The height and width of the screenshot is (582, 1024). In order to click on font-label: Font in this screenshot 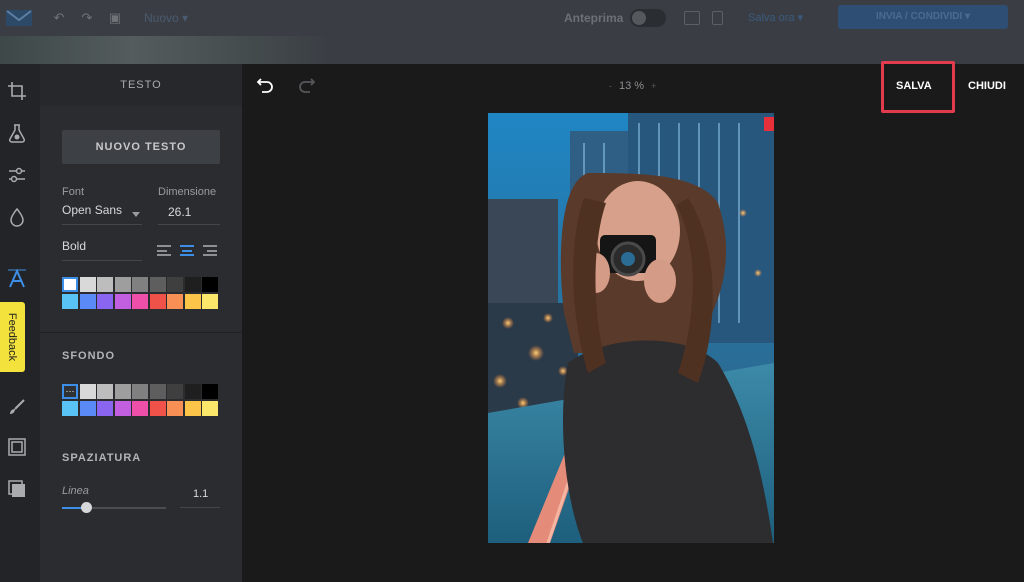, I will do `click(73, 192)`.